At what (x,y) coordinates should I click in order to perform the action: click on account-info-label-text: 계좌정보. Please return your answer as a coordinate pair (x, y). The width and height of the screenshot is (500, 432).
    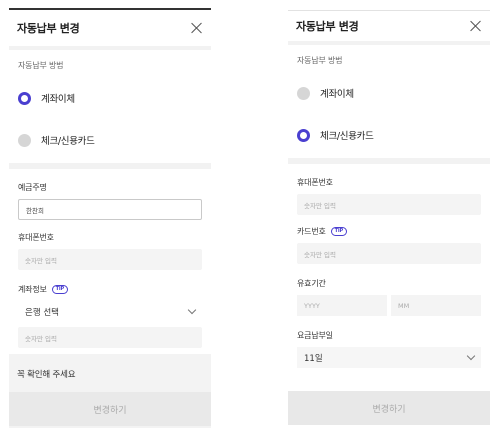
    Looking at the image, I should click on (32, 289).